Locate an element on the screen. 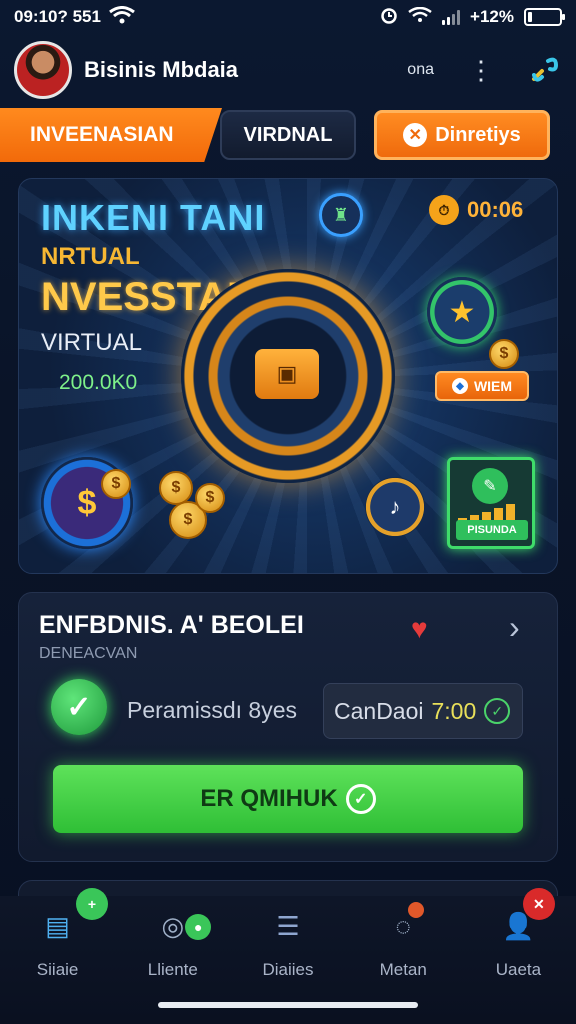 The width and height of the screenshot is (576, 1024). briefcase-icon: ▤ is located at coordinates (57, 925).